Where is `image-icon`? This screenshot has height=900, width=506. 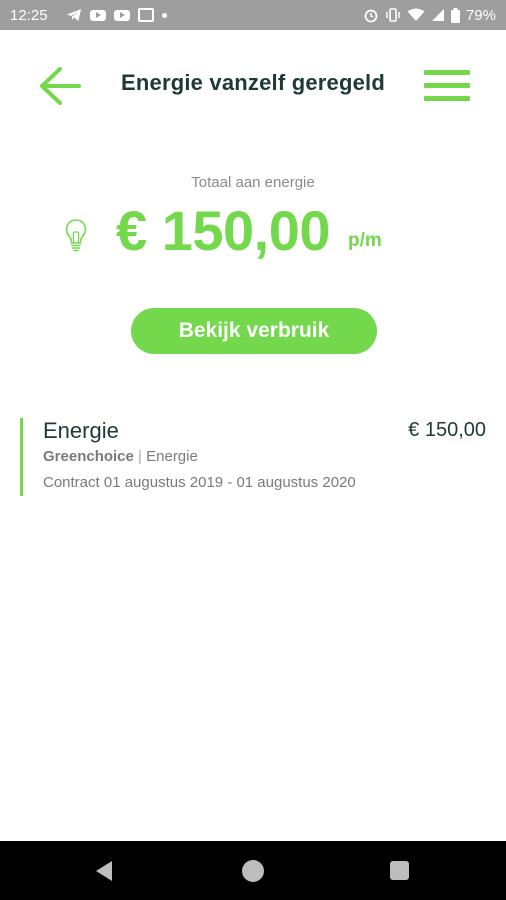
image-icon is located at coordinates (145, 15).